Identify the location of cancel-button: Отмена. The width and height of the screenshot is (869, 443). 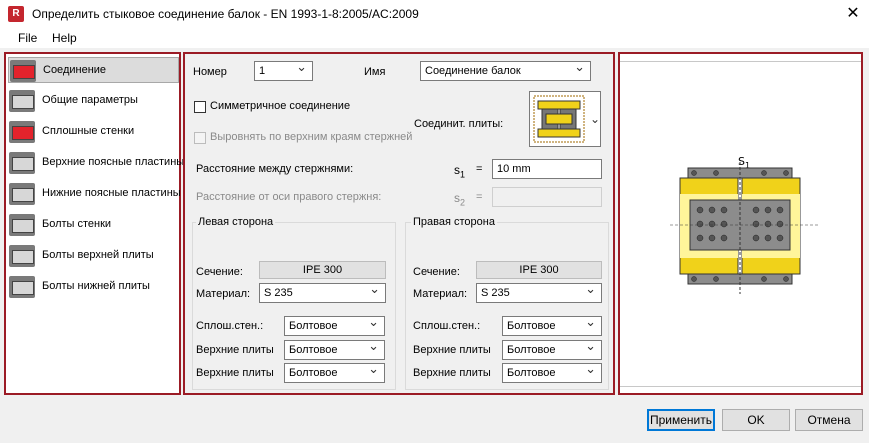
(829, 420).